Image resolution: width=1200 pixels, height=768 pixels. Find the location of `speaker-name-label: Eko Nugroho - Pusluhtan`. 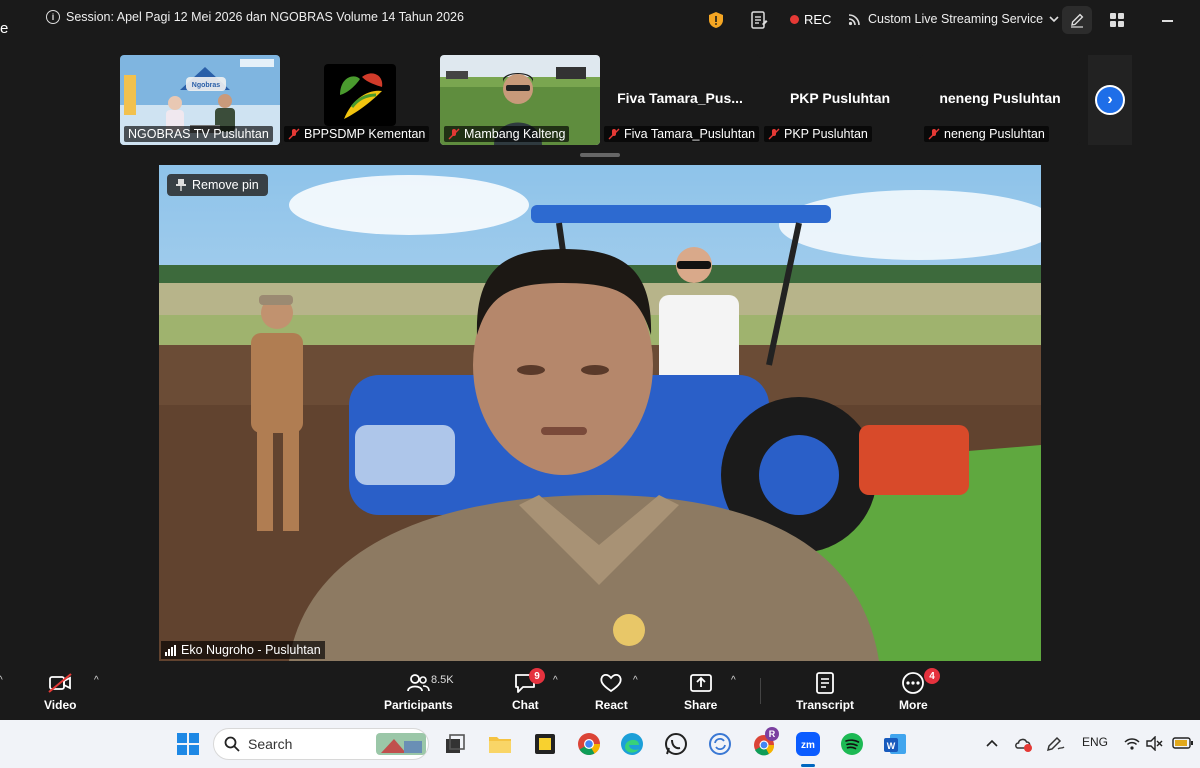

speaker-name-label: Eko Nugroho - Pusluhtan is located at coordinates (243, 650).